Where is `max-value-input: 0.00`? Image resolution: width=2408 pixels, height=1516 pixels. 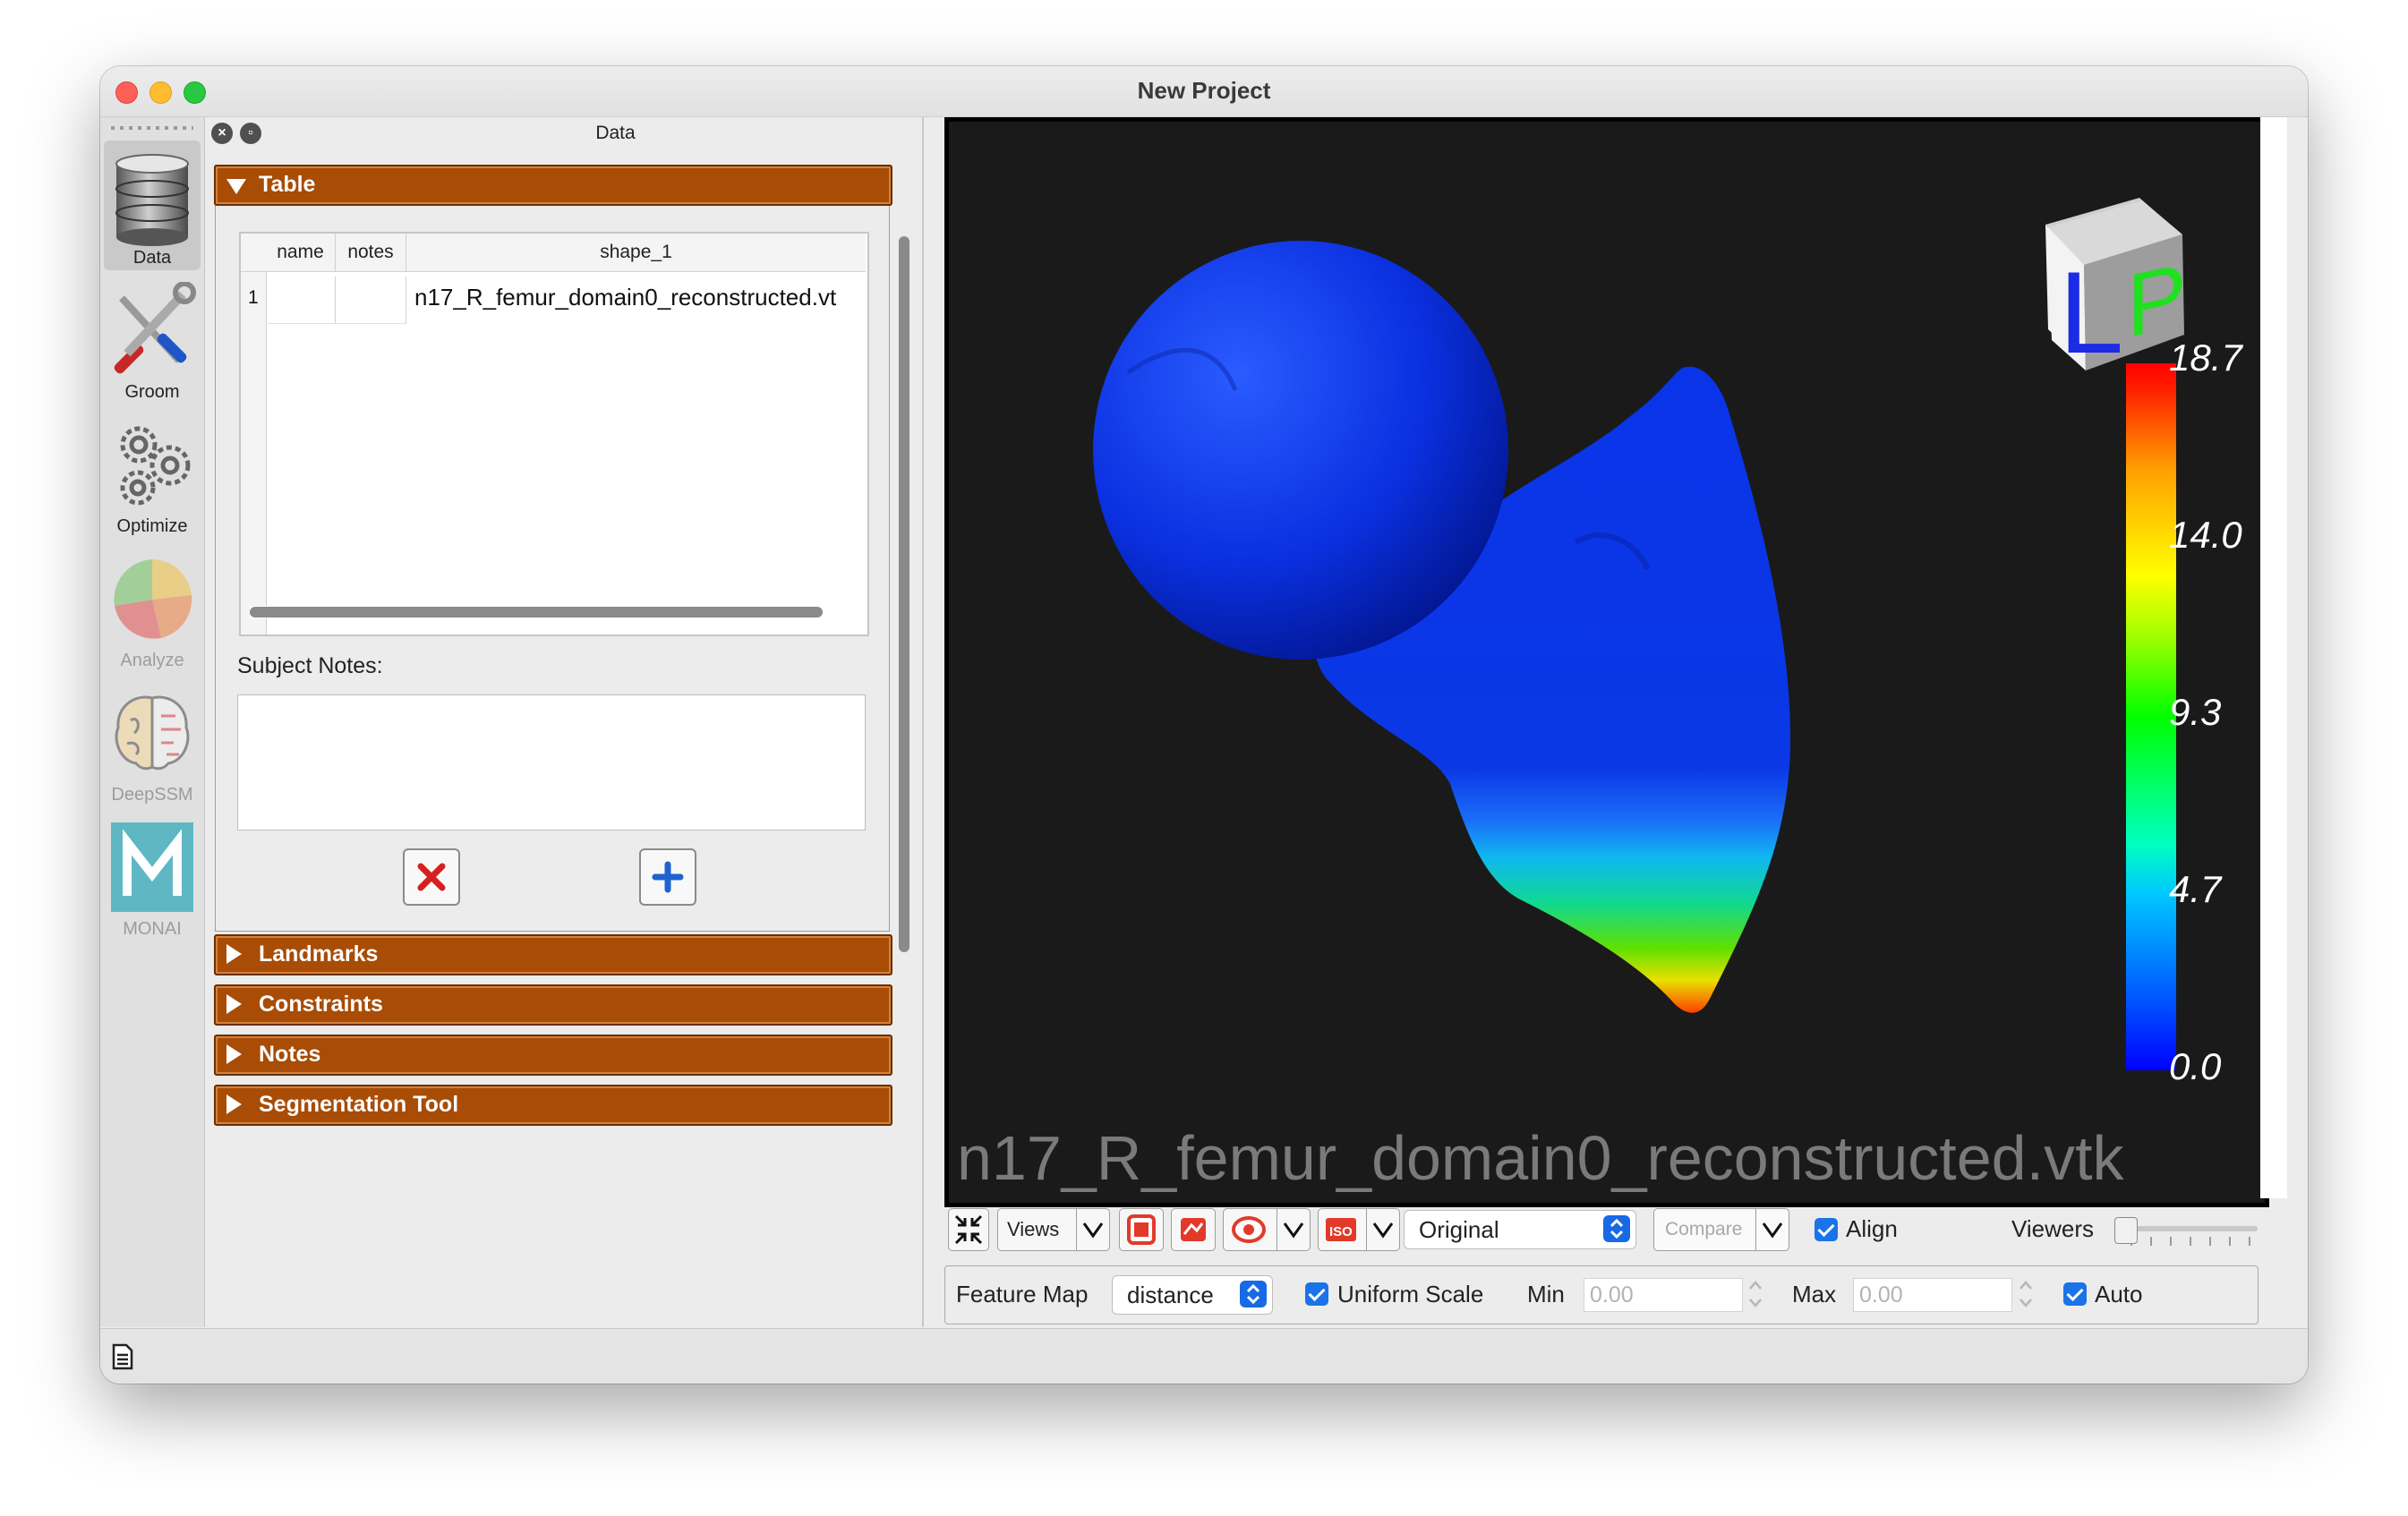 max-value-input: 0.00 is located at coordinates (1932, 1295).